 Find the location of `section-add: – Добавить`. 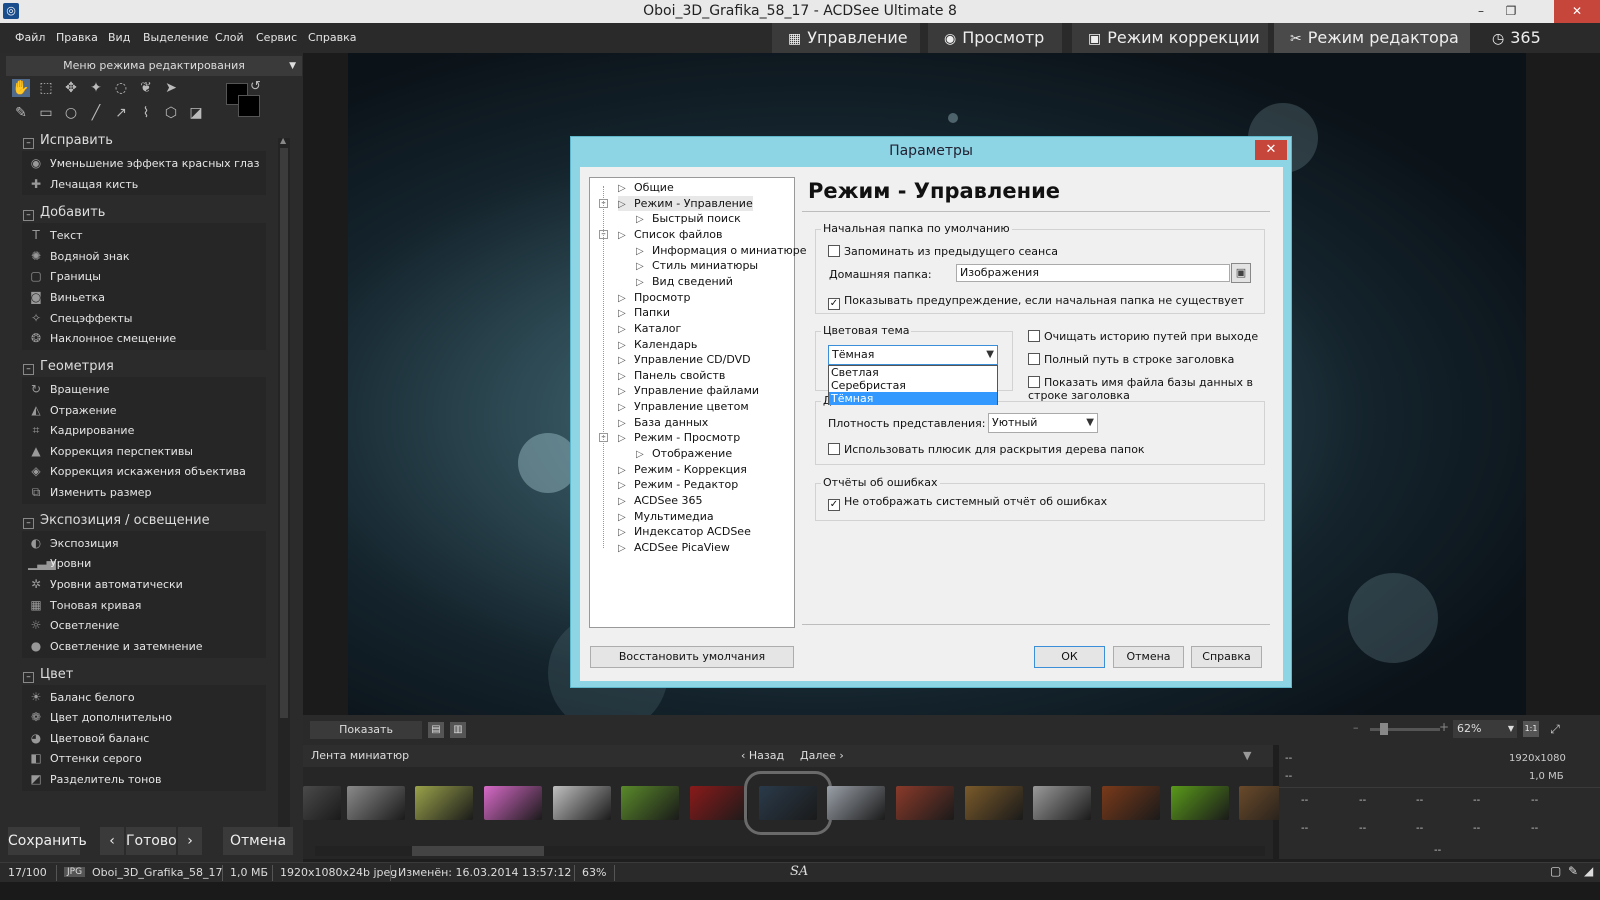

section-add: – Добавить is located at coordinates (64, 213).